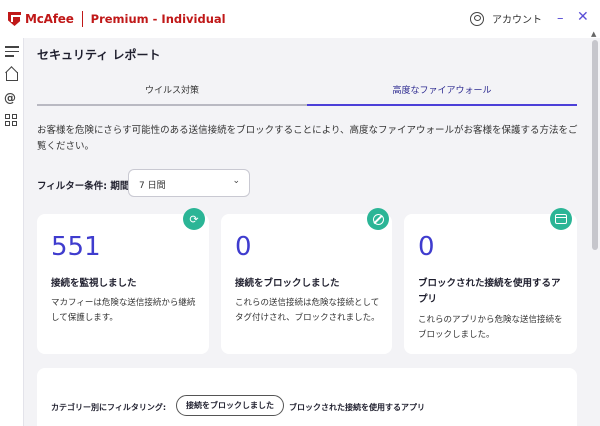  What do you see at coordinates (593, 34) in the screenshot?
I see `scroll-up-arrow: ▲` at bounding box center [593, 34].